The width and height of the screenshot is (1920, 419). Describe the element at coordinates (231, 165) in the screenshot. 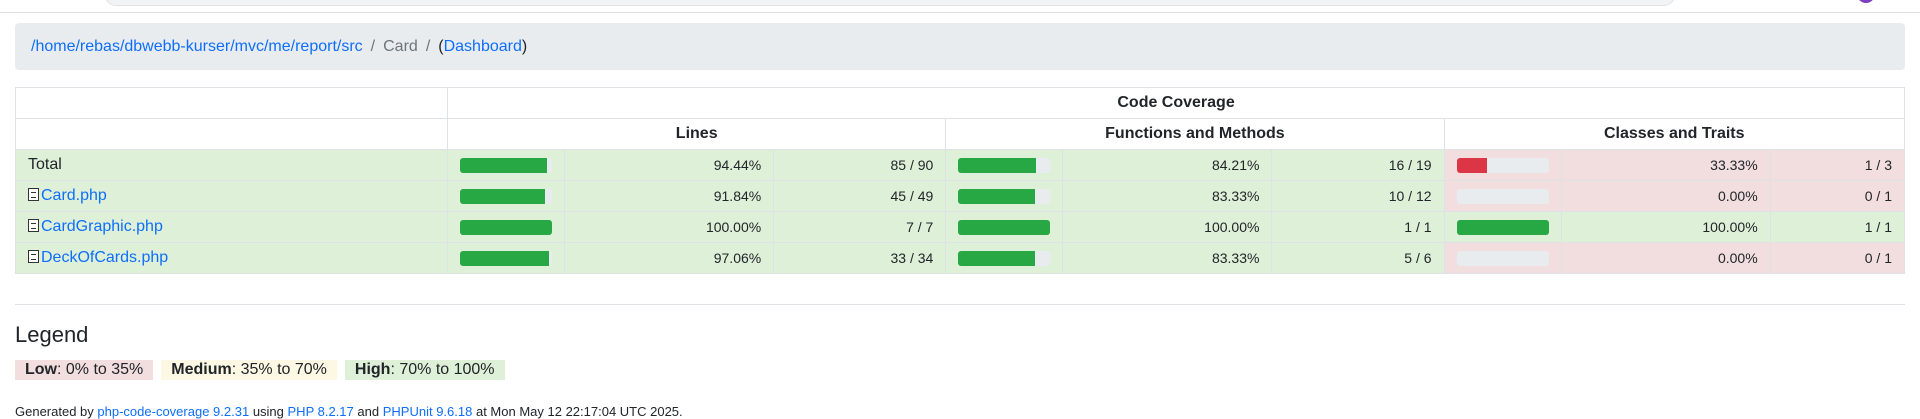

I see `row-name-cell: Total` at that location.